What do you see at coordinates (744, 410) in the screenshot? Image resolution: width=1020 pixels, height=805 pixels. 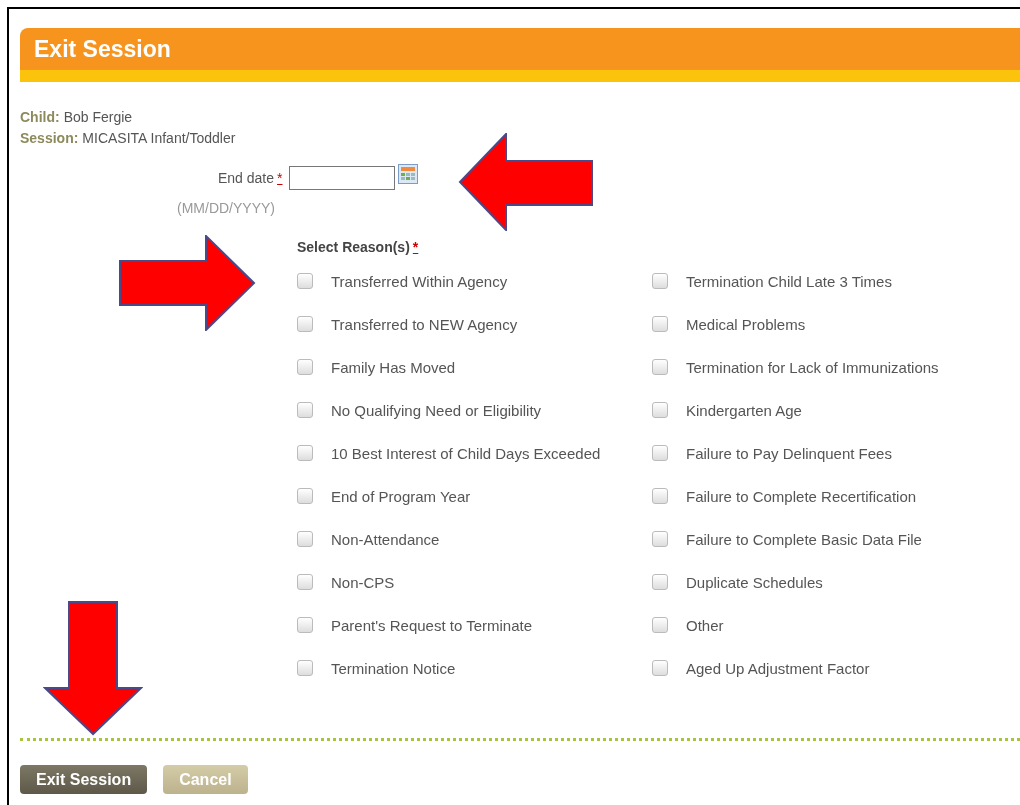 I see `checkbox-label: Kindergarten Age` at bounding box center [744, 410].